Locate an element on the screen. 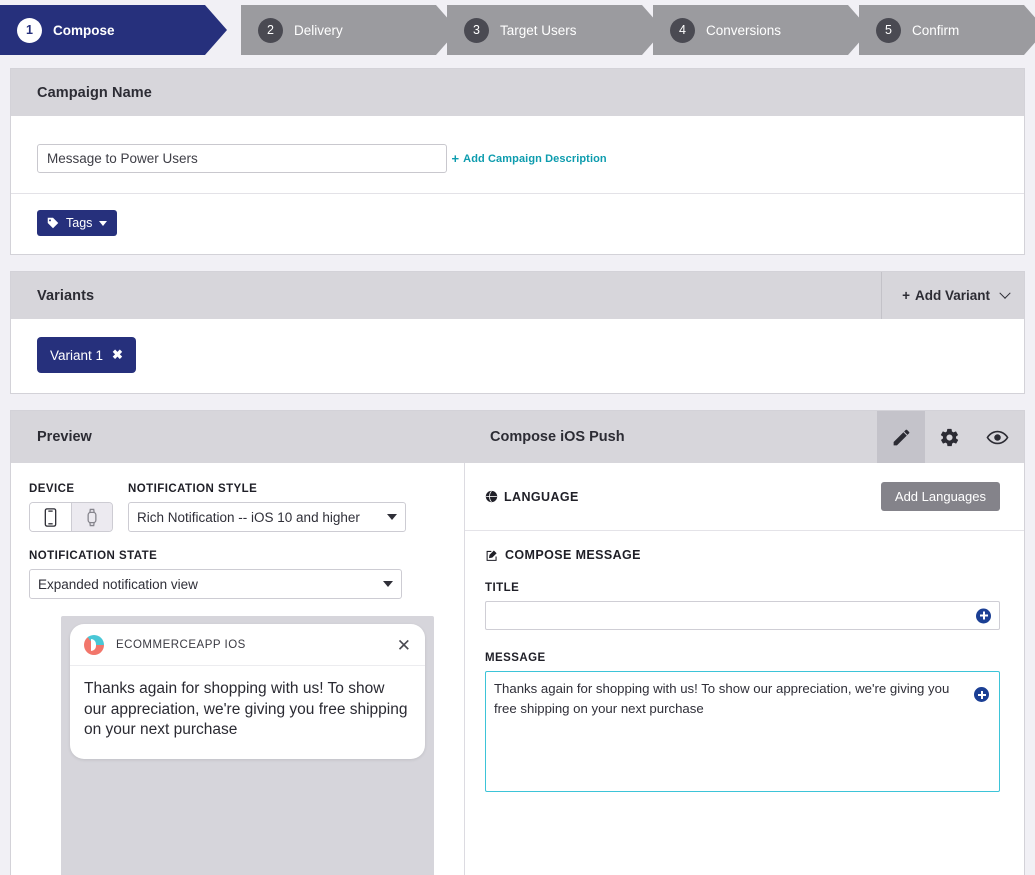 This screenshot has height=875, width=1035. step-label: Target Users is located at coordinates (538, 30).